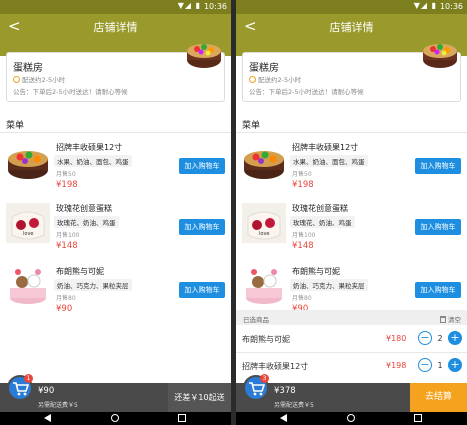 This screenshot has height=425, width=467. What do you see at coordinates (351, 339) in the screenshot?
I see `cart-row: 布朗熊与可妮 ¥180 − 2 +` at bounding box center [351, 339].